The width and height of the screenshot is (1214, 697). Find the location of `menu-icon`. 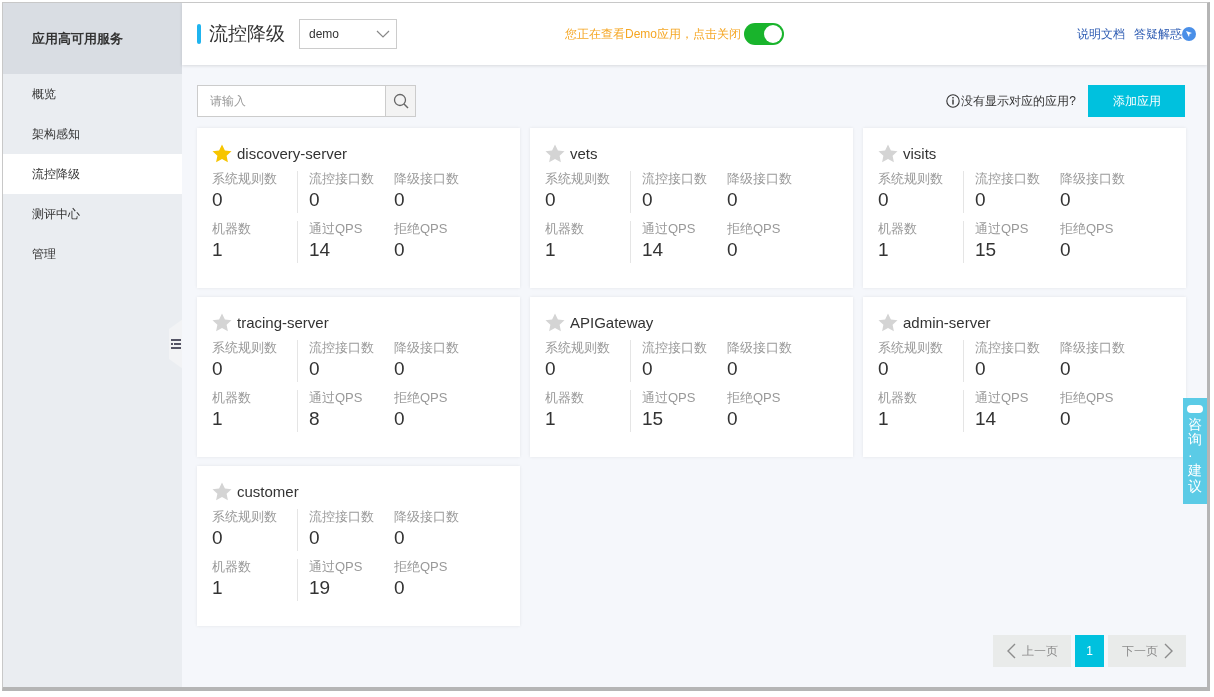

menu-icon is located at coordinates (176, 344).